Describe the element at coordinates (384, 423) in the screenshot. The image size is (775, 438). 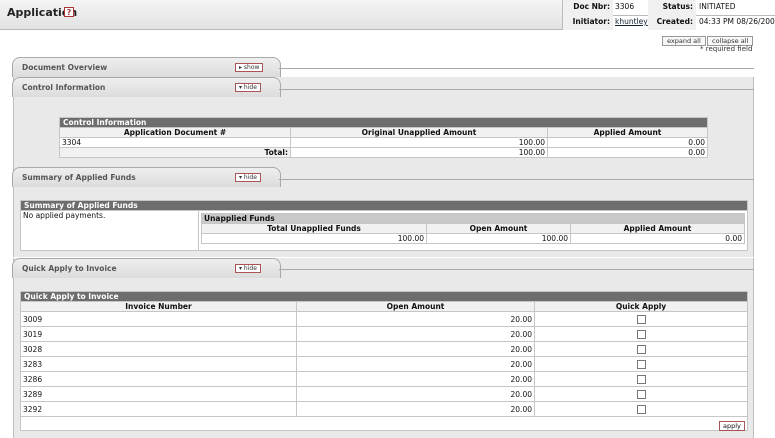
I see `apply-row` at that location.